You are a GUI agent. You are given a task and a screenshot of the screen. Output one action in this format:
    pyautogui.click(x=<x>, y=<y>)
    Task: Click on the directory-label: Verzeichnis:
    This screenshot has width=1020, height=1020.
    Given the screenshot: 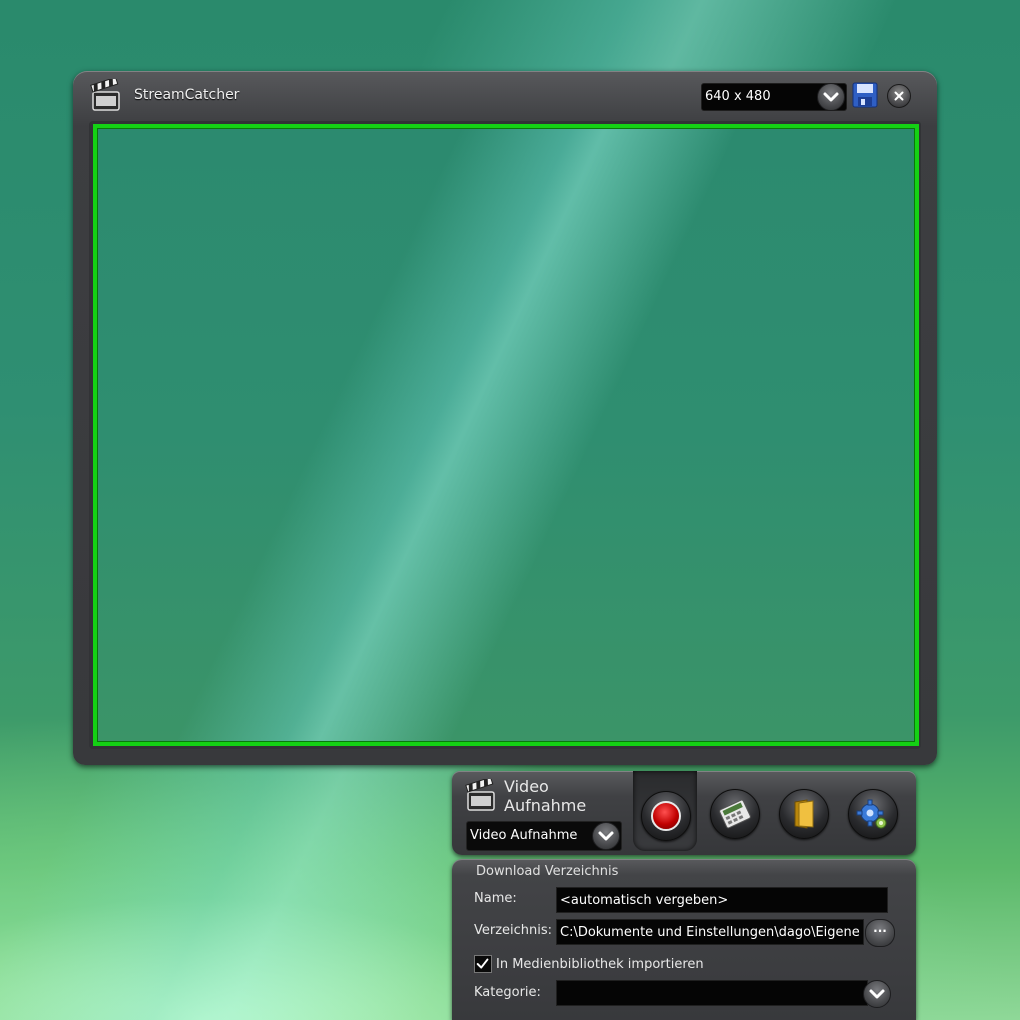 What is the action you would take?
    pyautogui.click(x=513, y=930)
    